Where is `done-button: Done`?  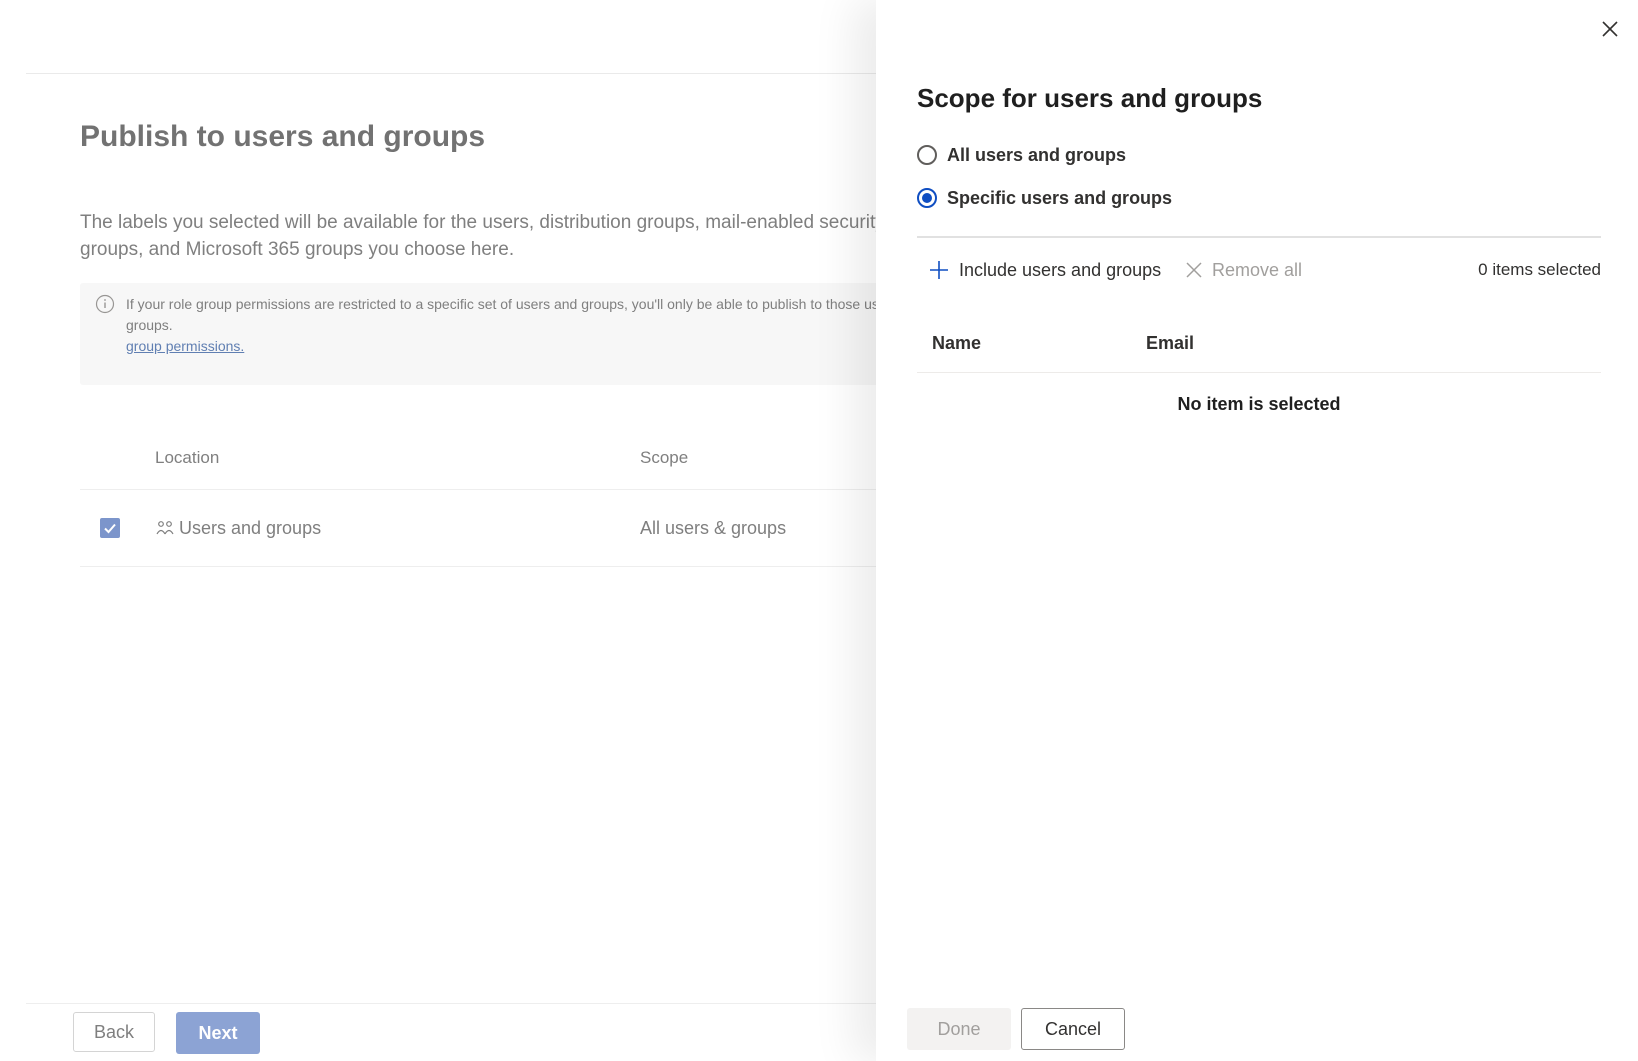
done-button: Done is located at coordinates (959, 1029).